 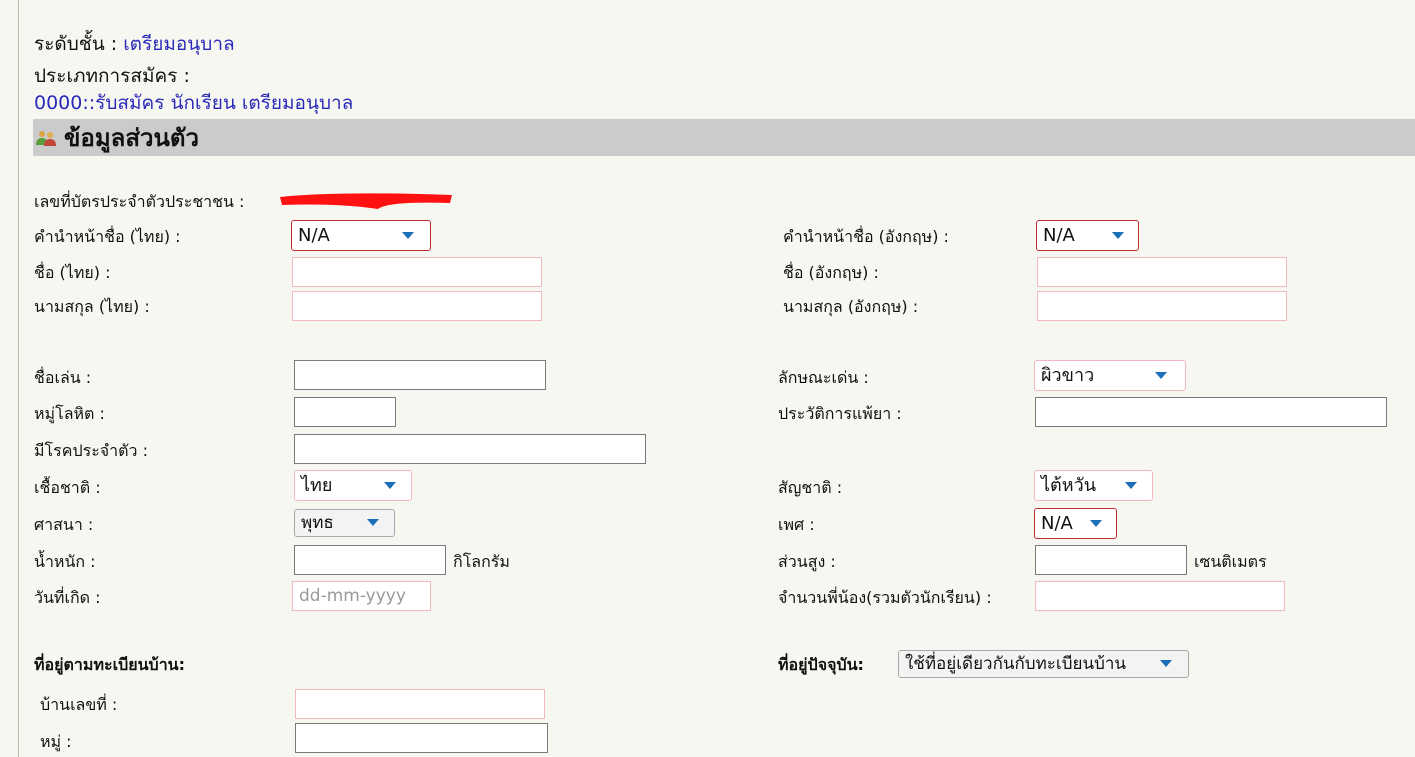 I want to click on birthdate-label: วันที่เกิด :, so click(x=67, y=597).